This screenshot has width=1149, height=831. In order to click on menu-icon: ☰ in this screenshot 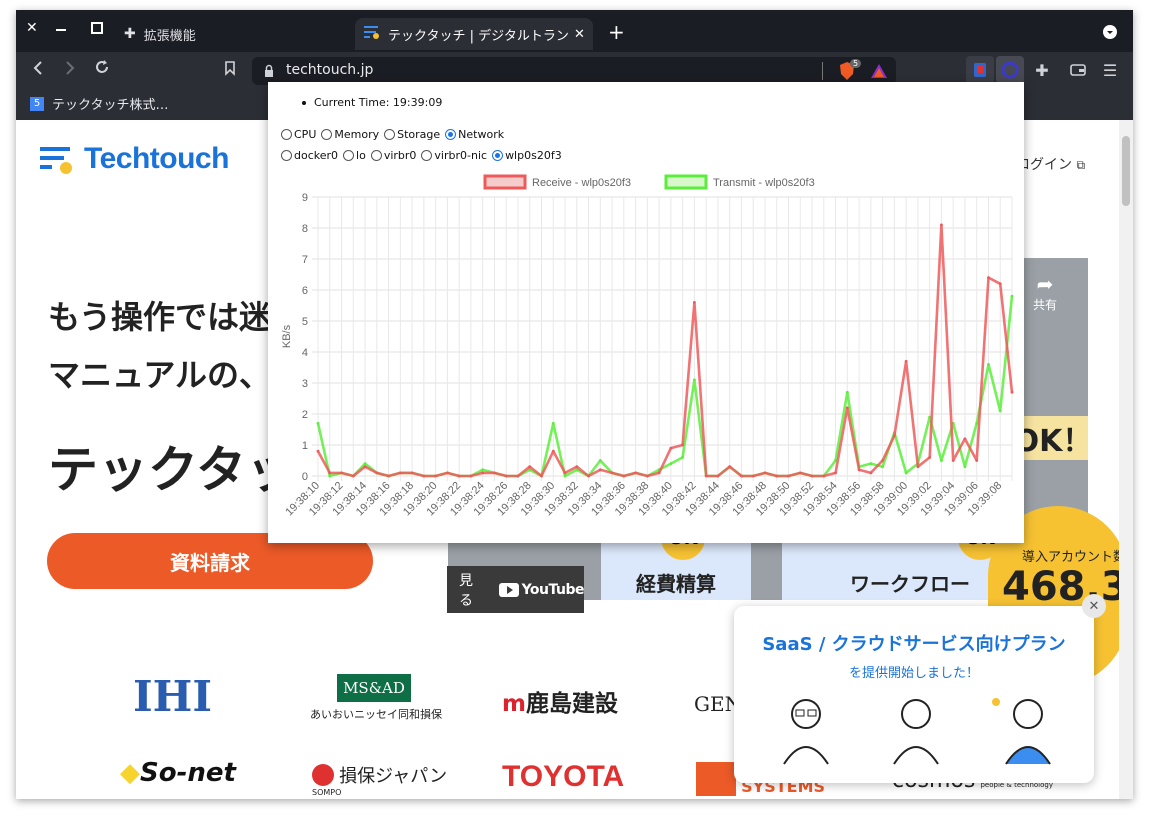, I will do `click(1110, 70)`.